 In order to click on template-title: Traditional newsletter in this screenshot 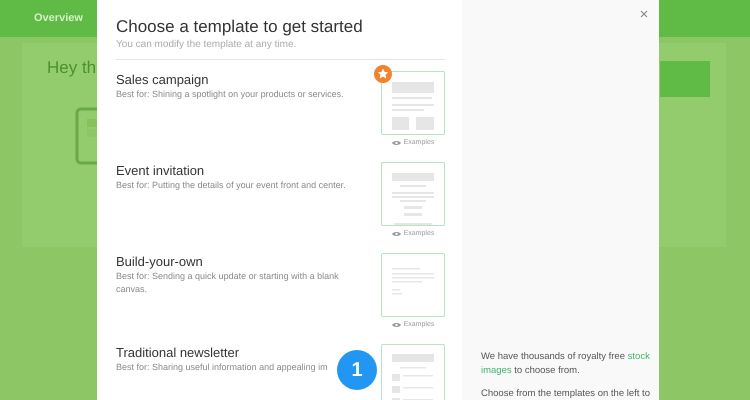, I will do `click(178, 353)`.